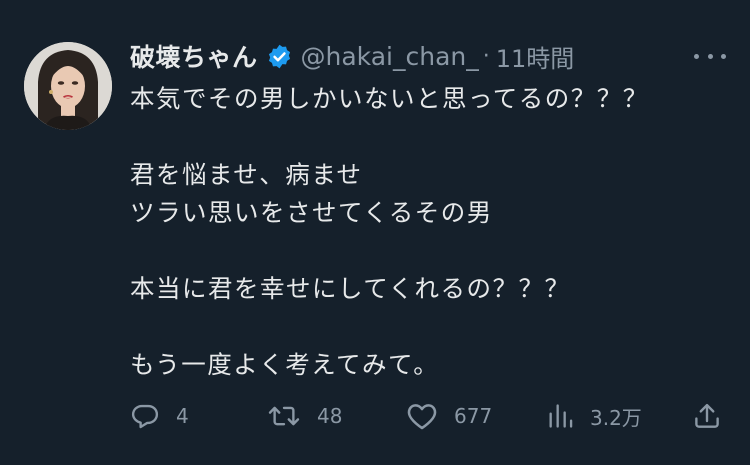  What do you see at coordinates (710, 56) in the screenshot?
I see `more-options-icon` at bounding box center [710, 56].